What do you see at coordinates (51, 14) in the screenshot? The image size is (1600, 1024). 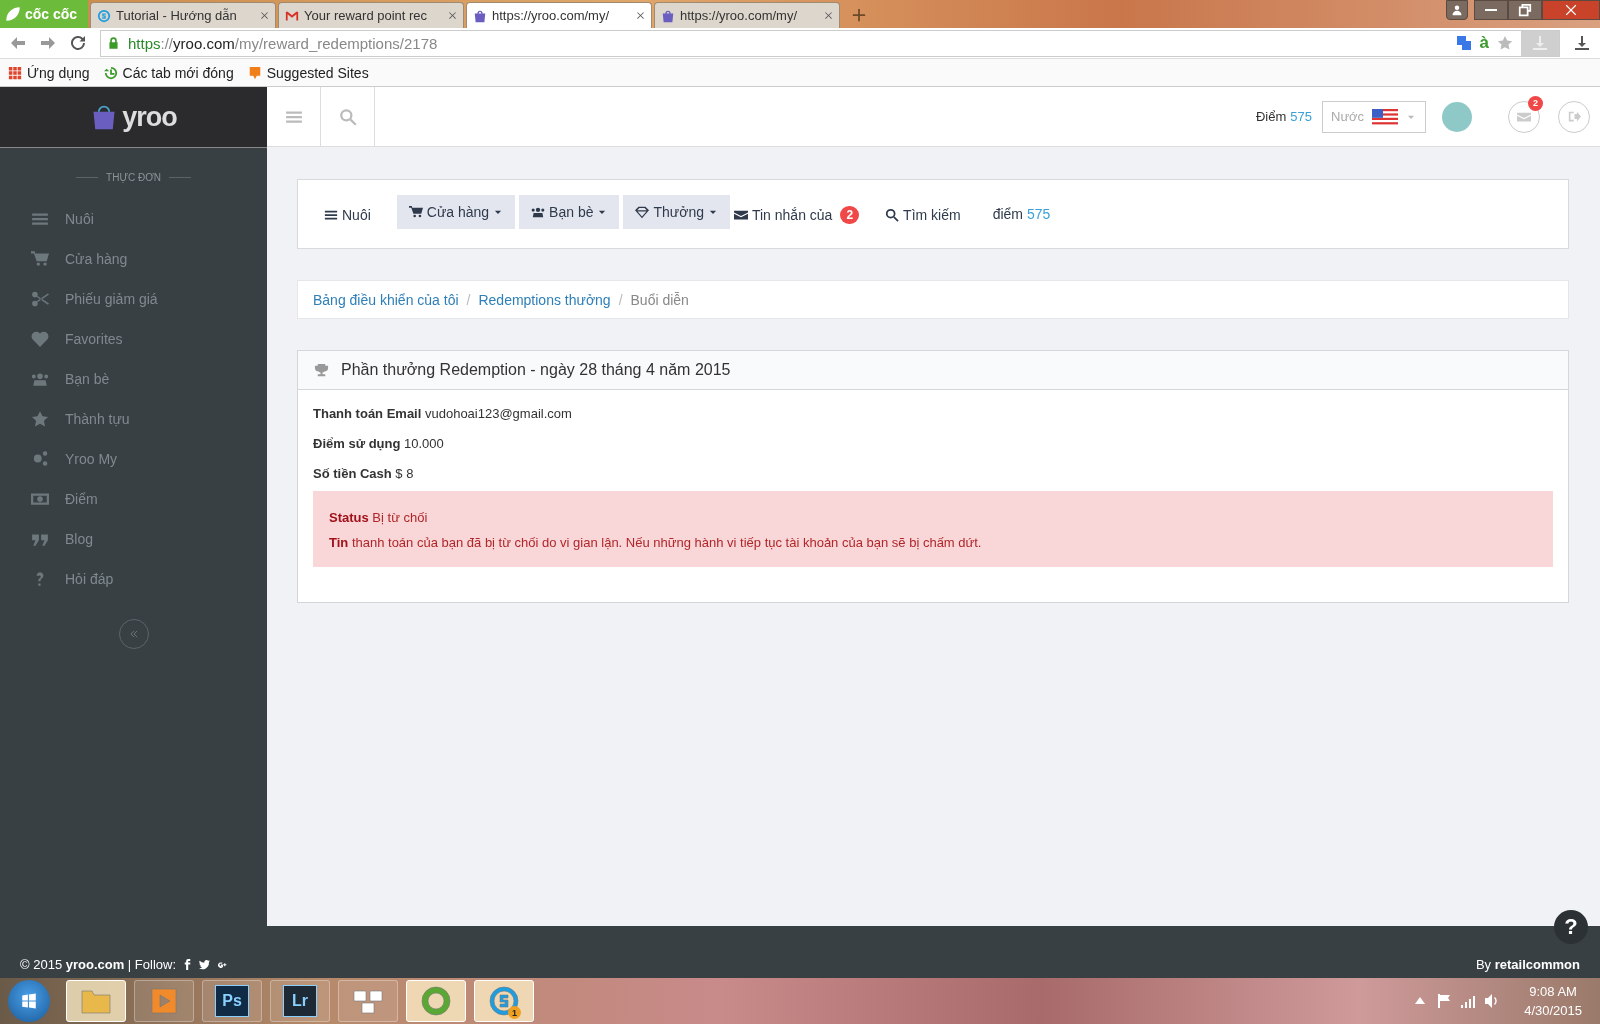 I see `browser-name: cốc cốc` at bounding box center [51, 14].